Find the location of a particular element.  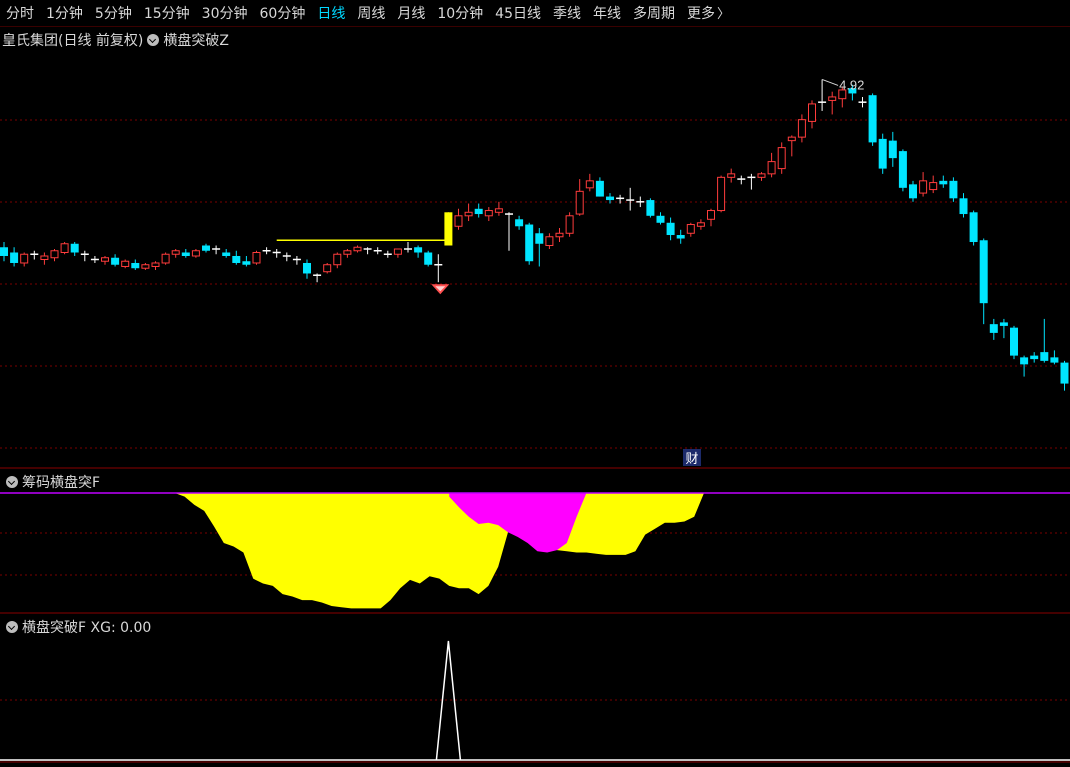

peak-pointer is located at coordinates (830, 82).